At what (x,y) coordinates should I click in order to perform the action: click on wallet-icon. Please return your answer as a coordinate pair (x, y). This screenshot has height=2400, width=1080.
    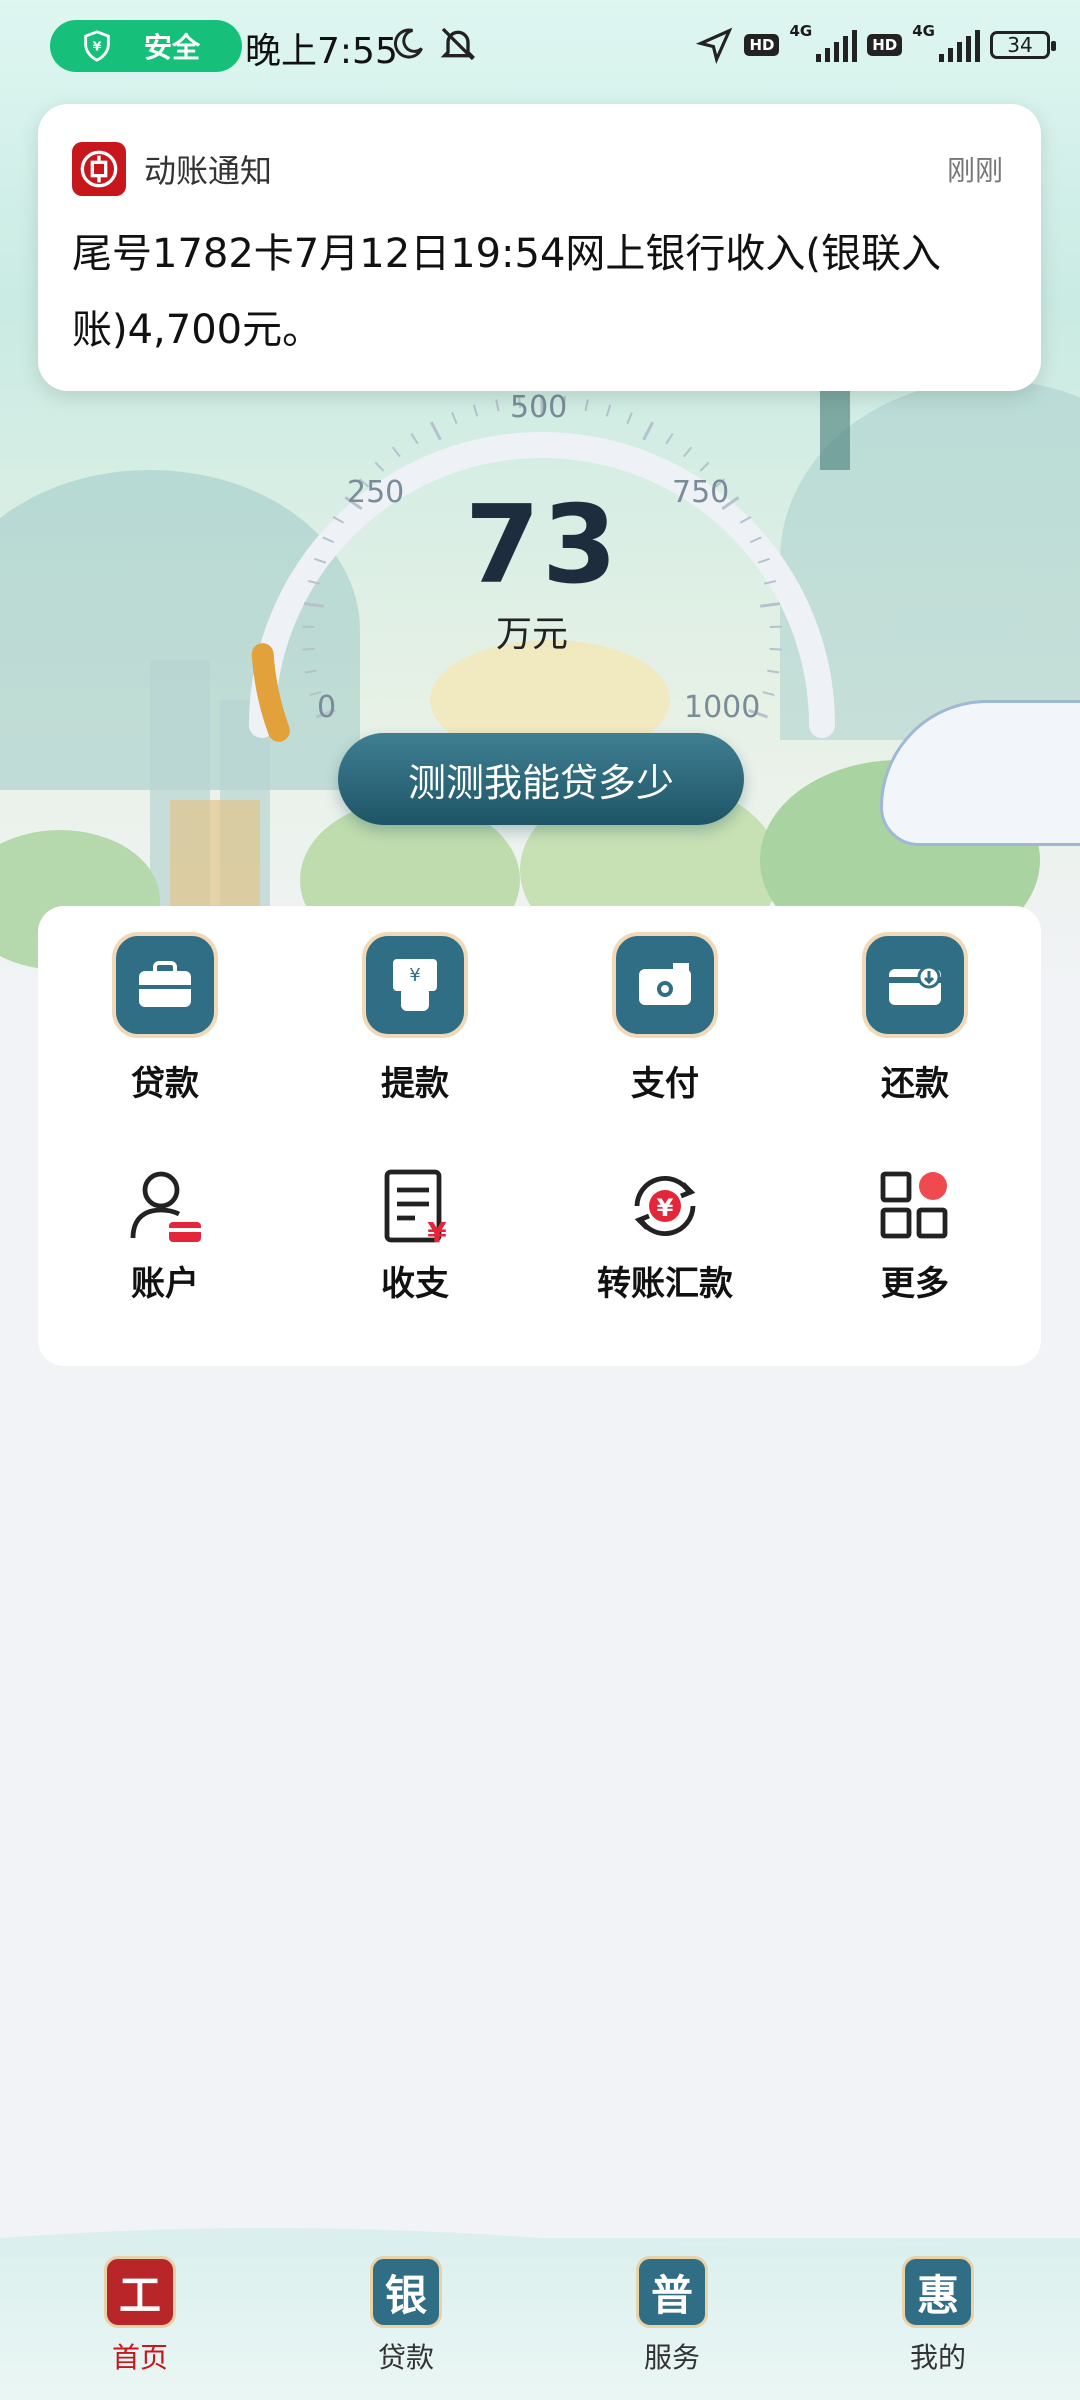
    Looking at the image, I should click on (665, 985).